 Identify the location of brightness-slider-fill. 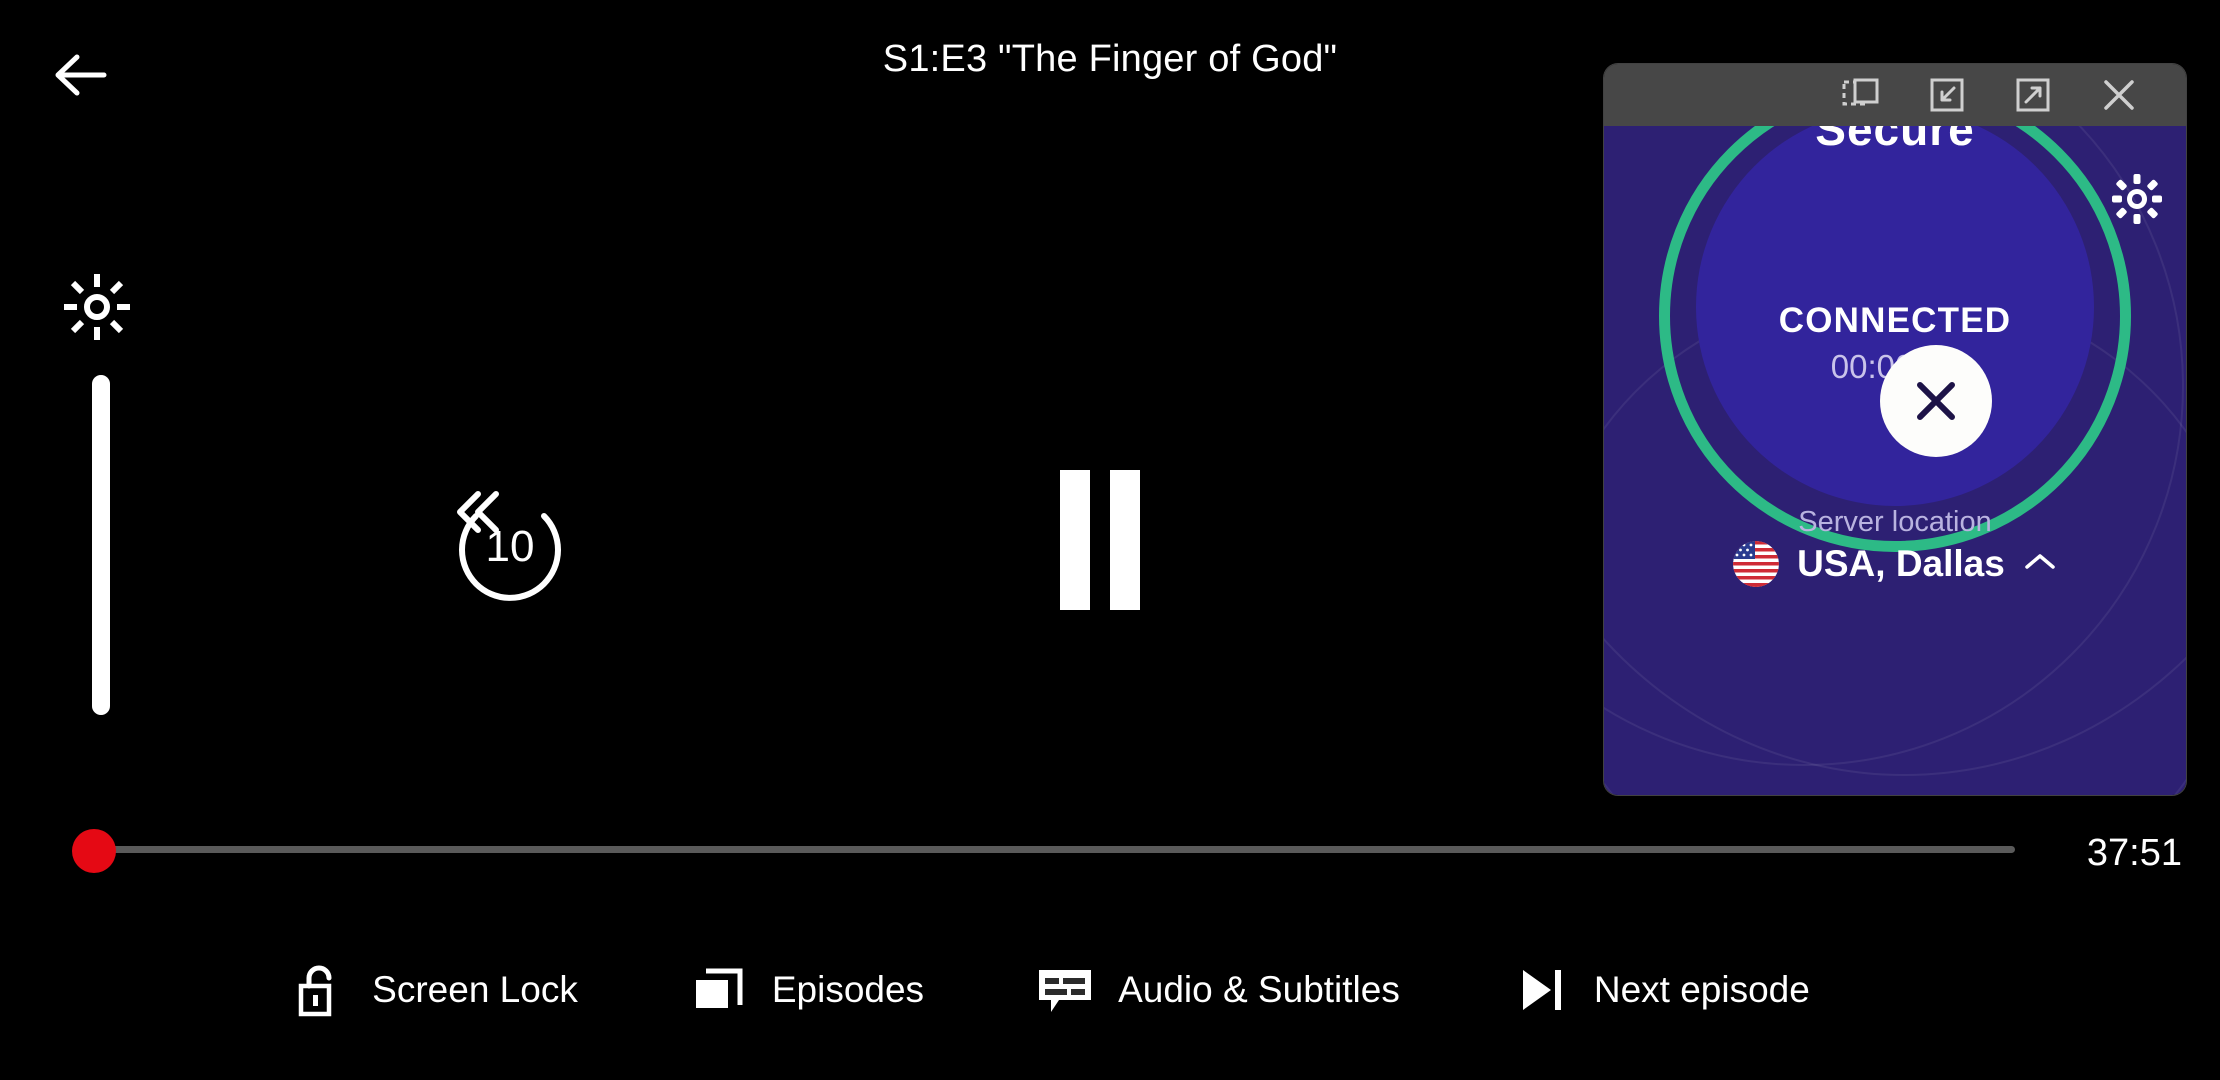
(101, 545).